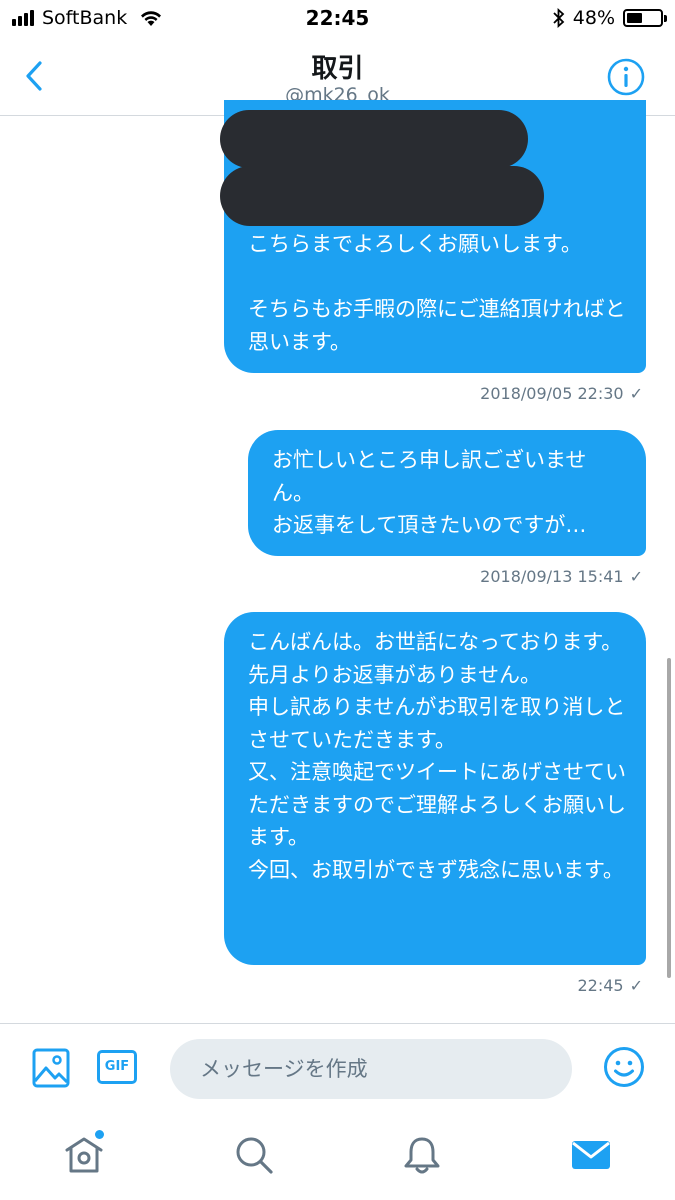 This screenshot has width=675, height=1200. I want to click on notifications-icon, so click(422, 1155).